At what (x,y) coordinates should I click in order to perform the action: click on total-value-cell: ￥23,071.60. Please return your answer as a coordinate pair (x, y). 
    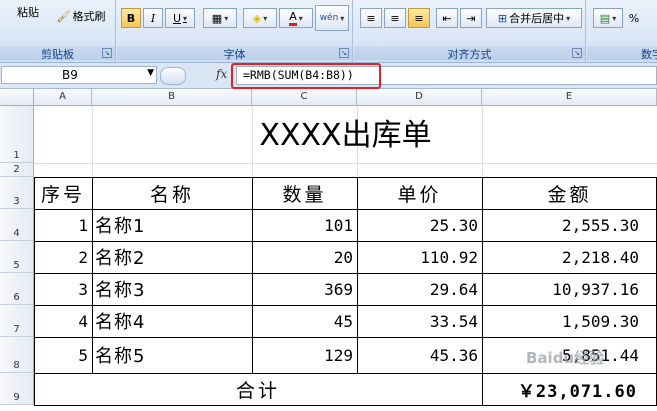
    Looking at the image, I should click on (569, 389).